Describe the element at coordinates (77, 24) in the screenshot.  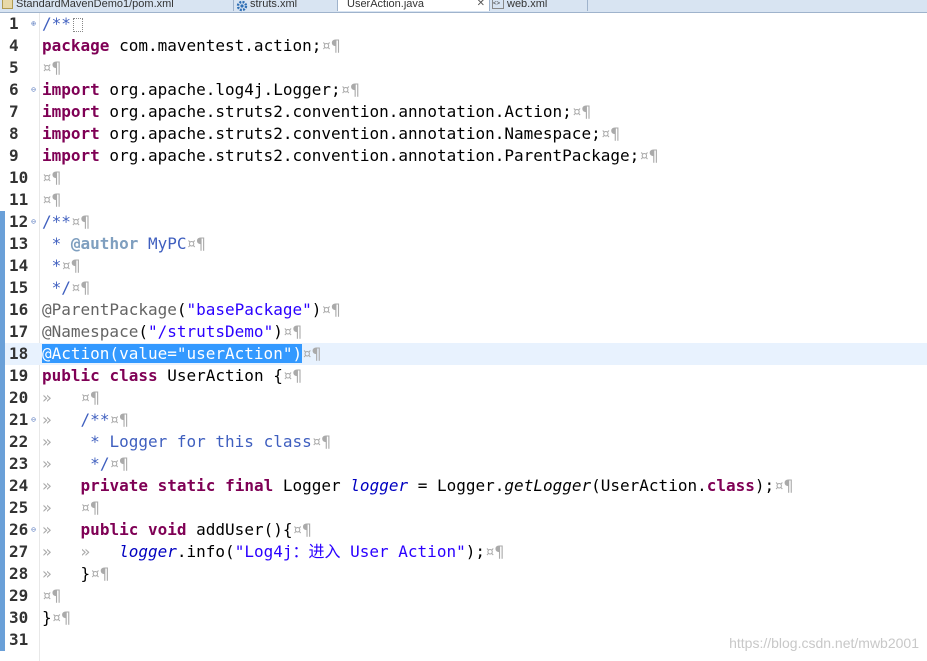
I see `collapsed-marker` at that location.